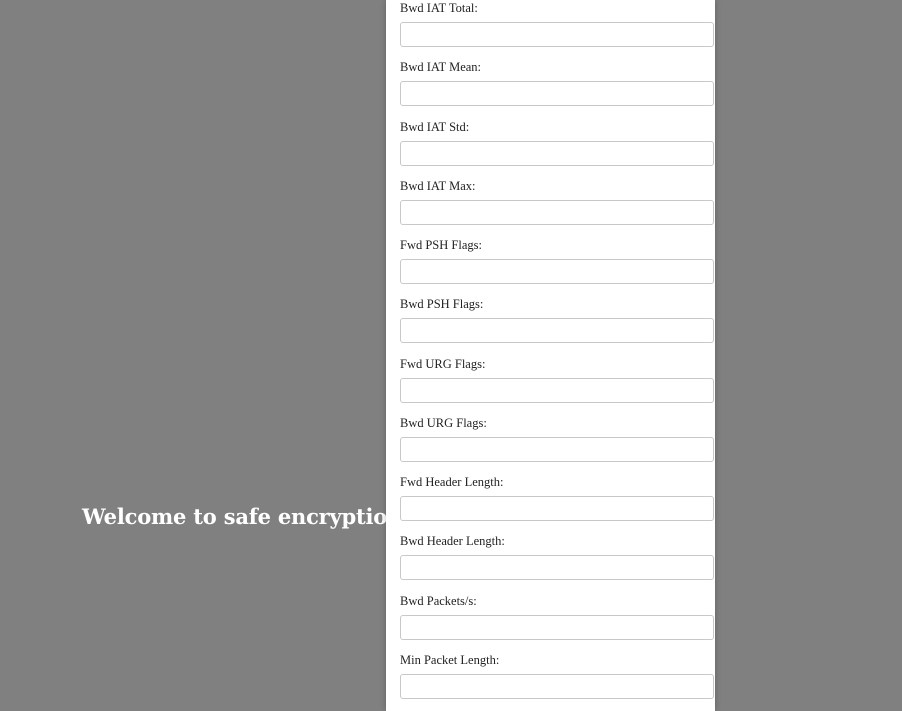 The height and width of the screenshot is (711, 902). I want to click on field-label-bwd-header-length: Bwd Header Length:, so click(452, 541).